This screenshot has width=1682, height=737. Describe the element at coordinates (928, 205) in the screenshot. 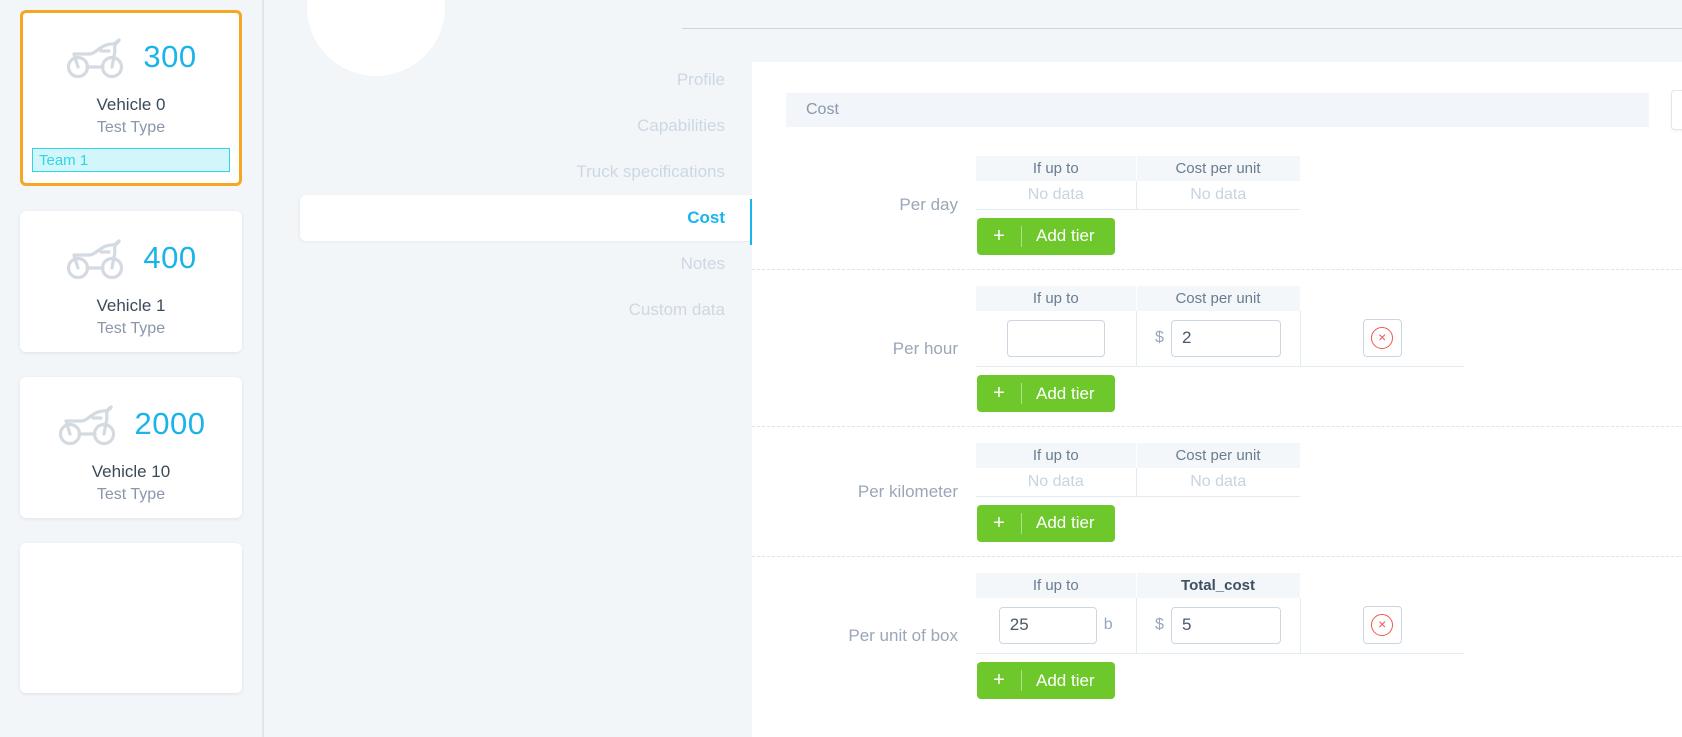

I see `cost-row-label: Per day` at that location.